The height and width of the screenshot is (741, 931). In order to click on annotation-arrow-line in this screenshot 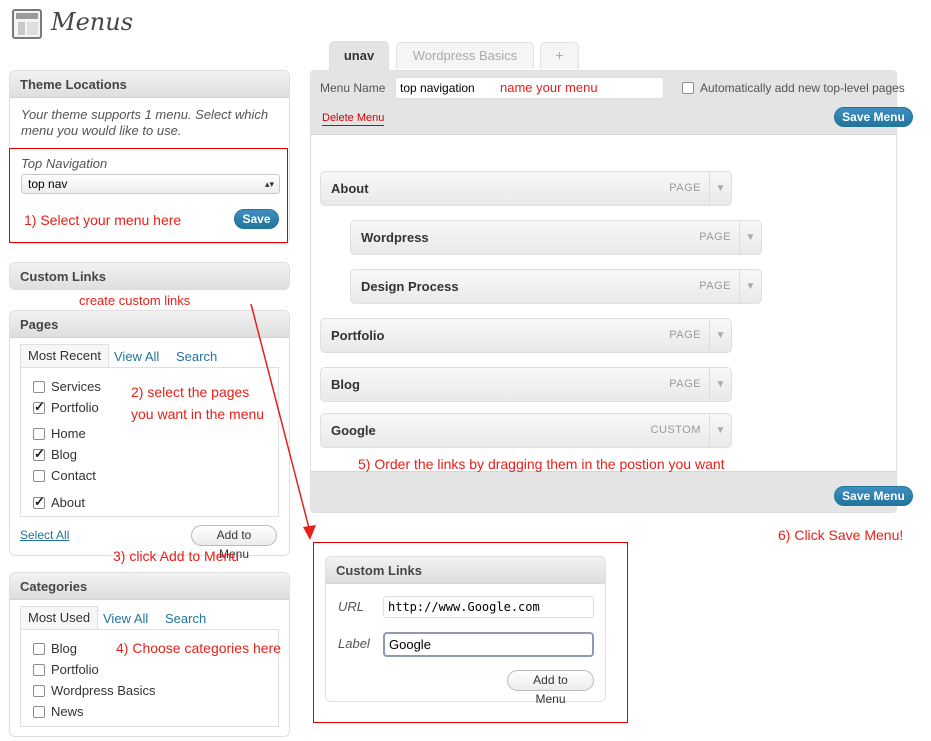, I will do `click(280, 418)`.